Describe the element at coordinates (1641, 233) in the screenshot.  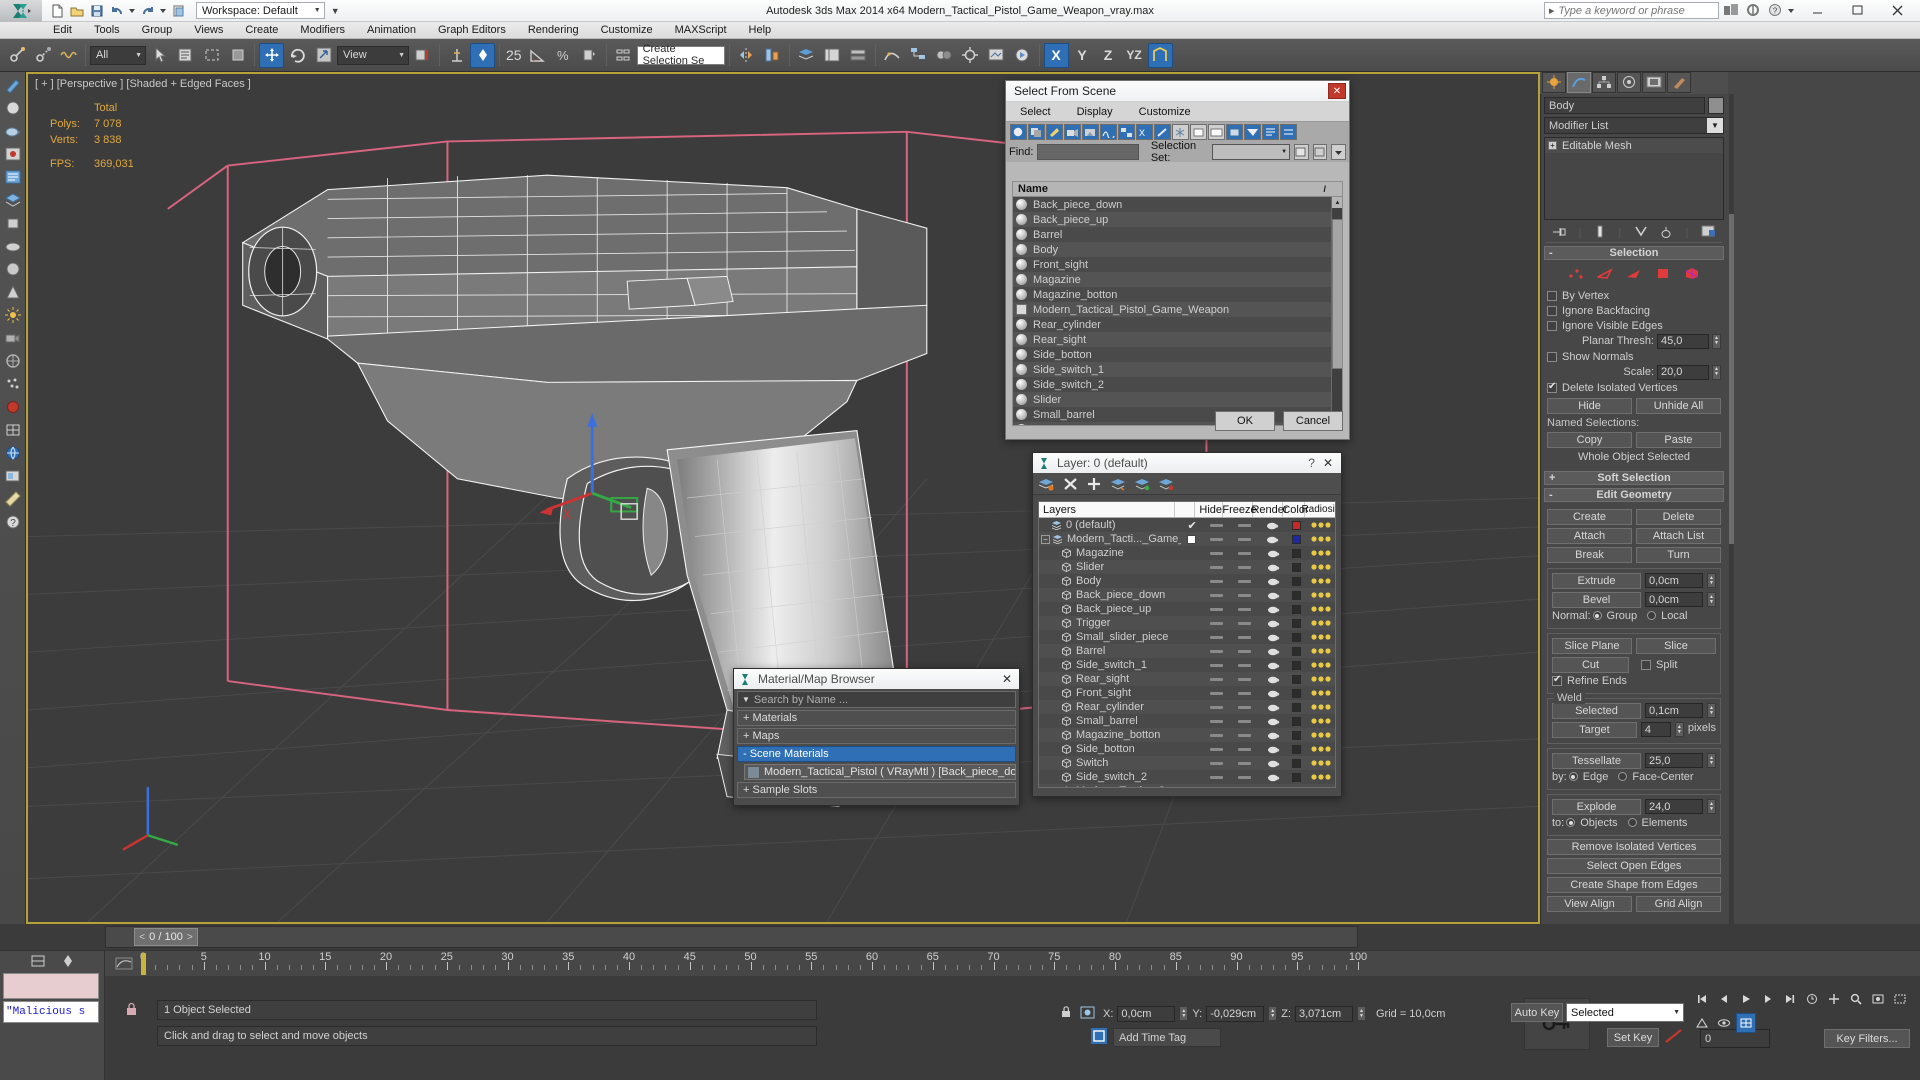
I see `make-unique-icon` at that location.